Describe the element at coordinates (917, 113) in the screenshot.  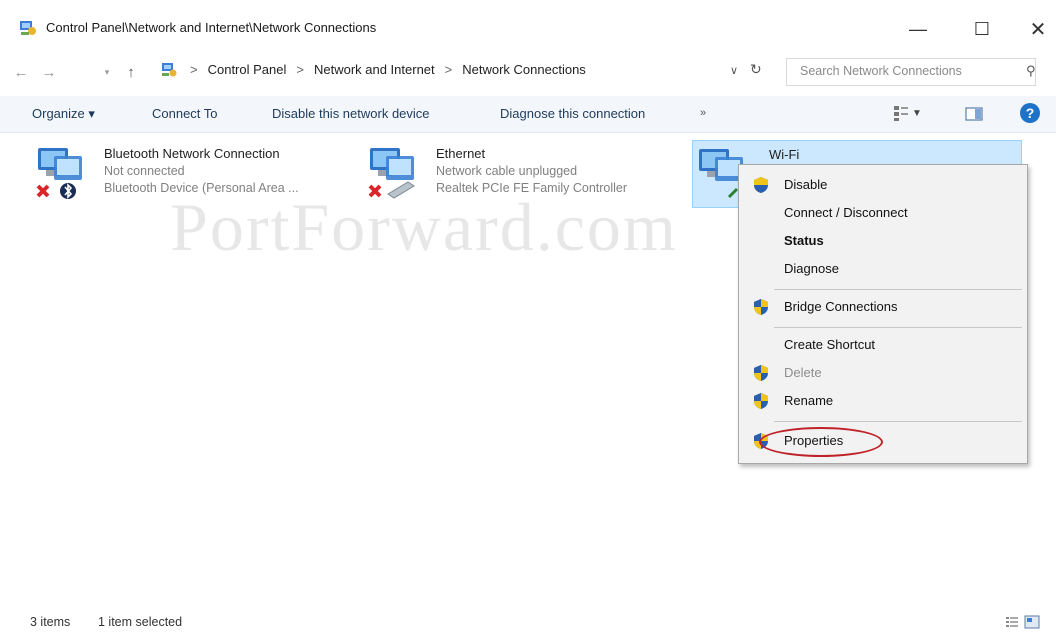
I see `view-options-chevron-icon: ▼` at that location.